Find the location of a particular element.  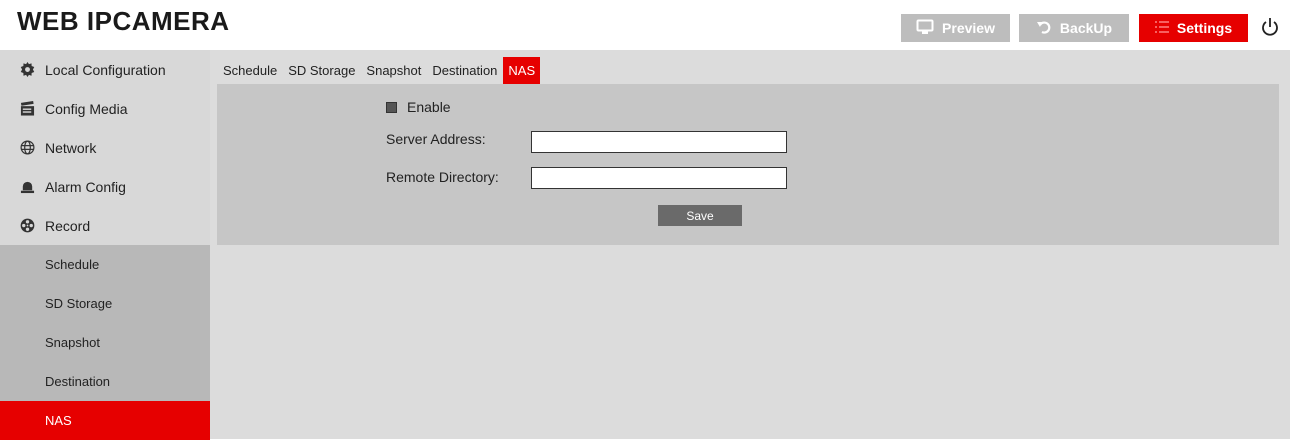

backup-button: BackUp is located at coordinates (1074, 28).